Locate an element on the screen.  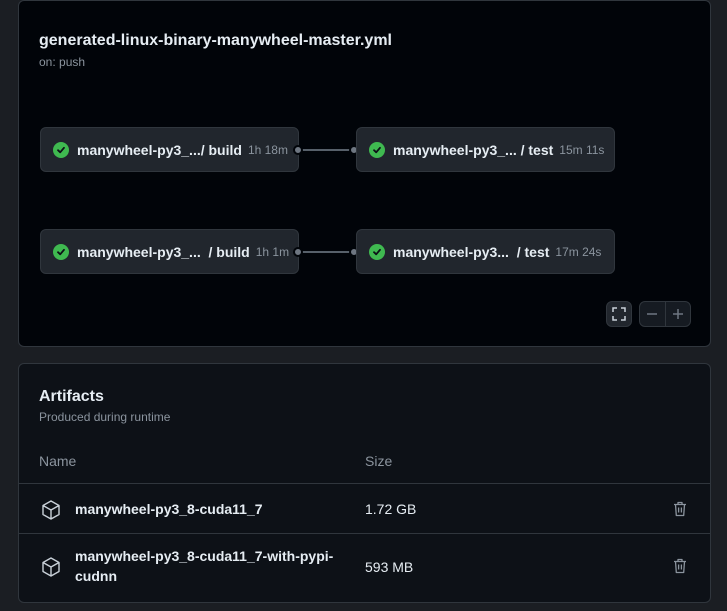
zoom-out-button is located at coordinates (652, 314).